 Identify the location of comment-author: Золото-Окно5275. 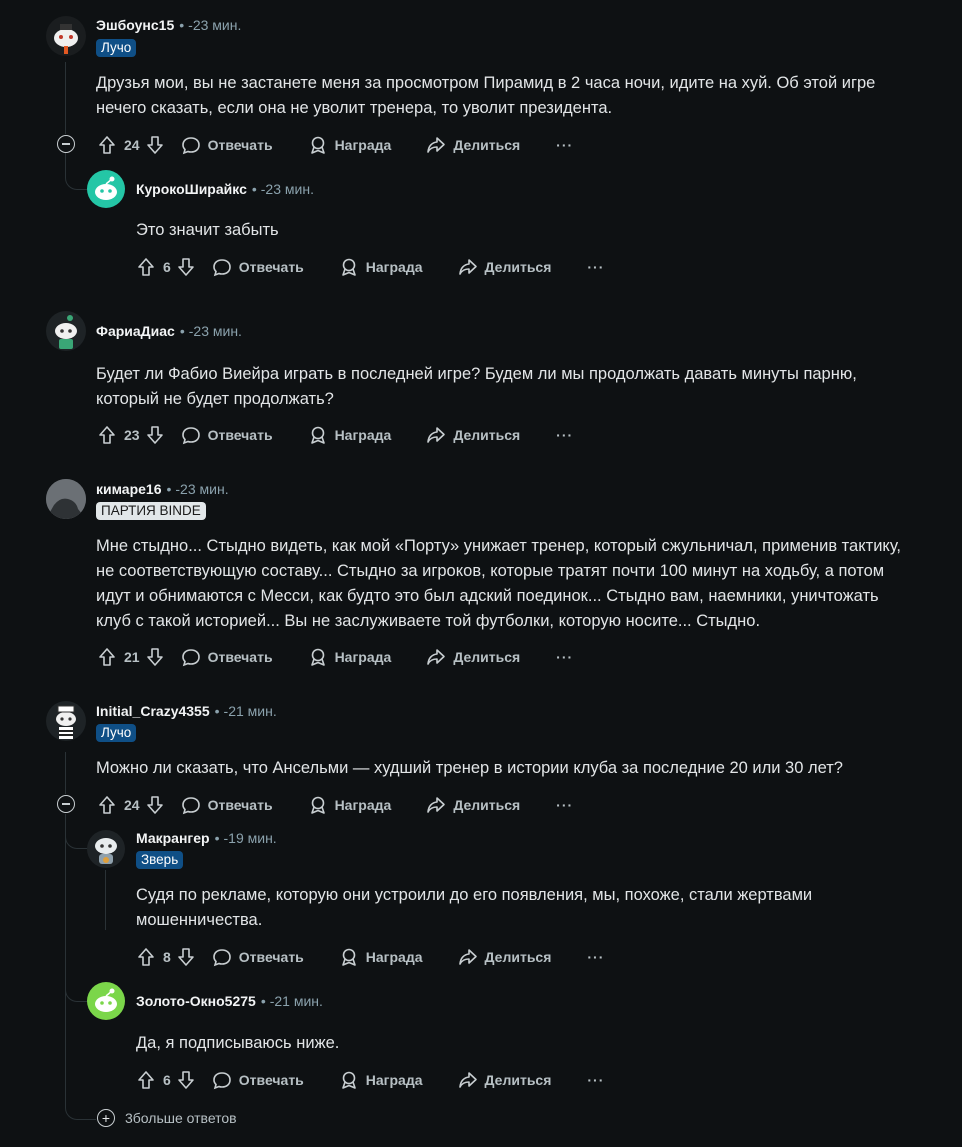
(196, 1001).